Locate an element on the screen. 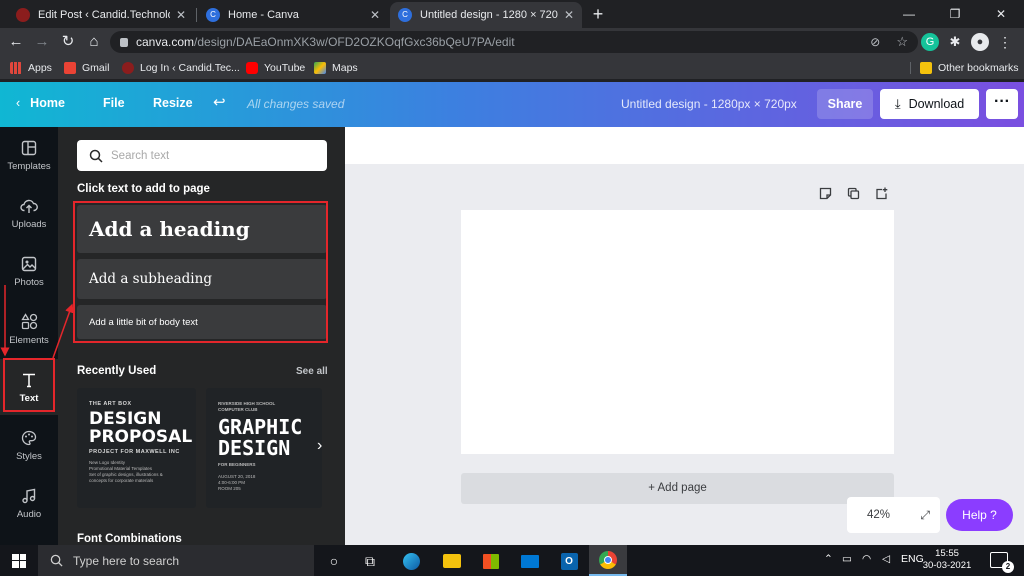 This screenshot has height=576, width=1024. music-note-icon is located at coordinates (29, 496).